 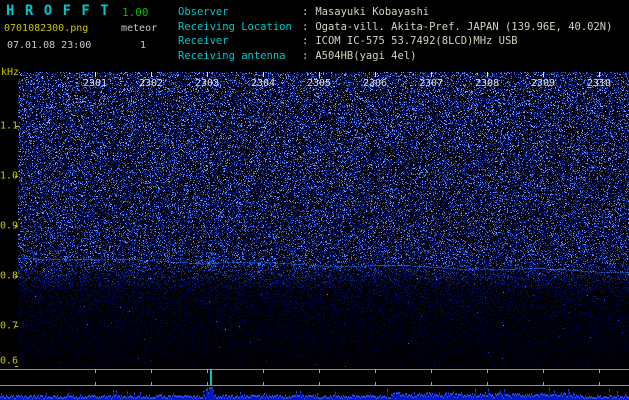 I want to click on time-tick-label: 2305, so click(x=319, y=83).